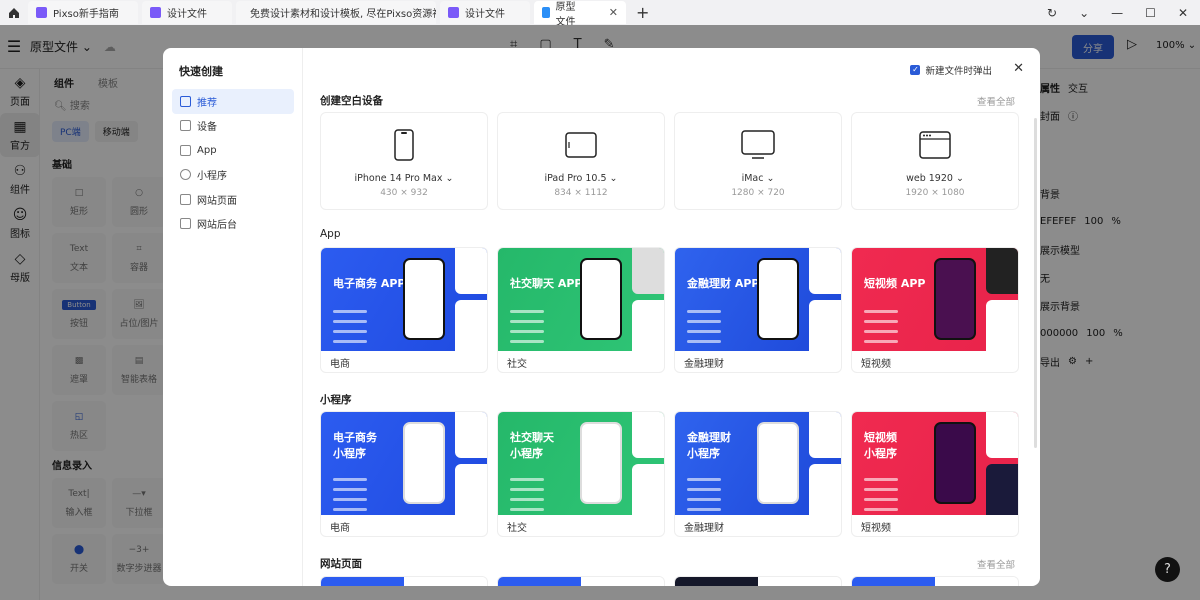  Describe the element at coordinates (233, 126) in the screenshot. I see `nav-devices: 设备` at that location.